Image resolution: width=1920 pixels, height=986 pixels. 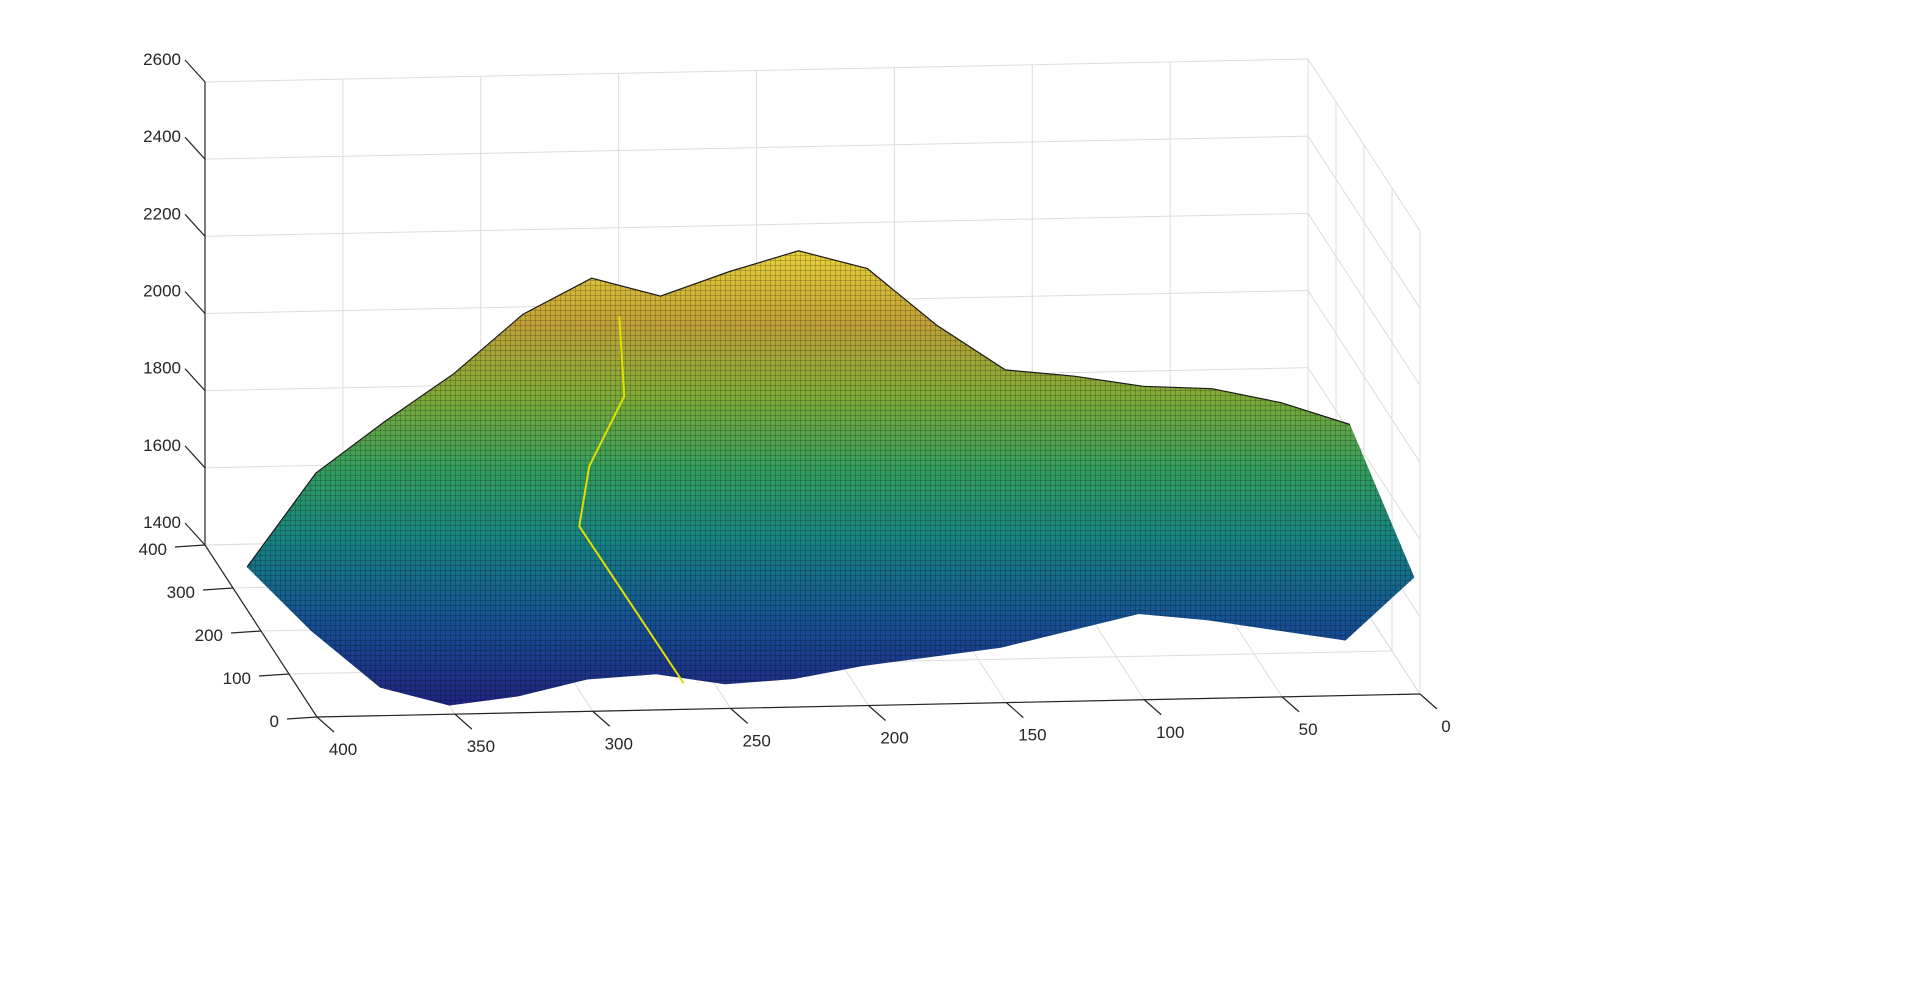 I want to click on x-tick-label: 300, so click(x=619, y=743).